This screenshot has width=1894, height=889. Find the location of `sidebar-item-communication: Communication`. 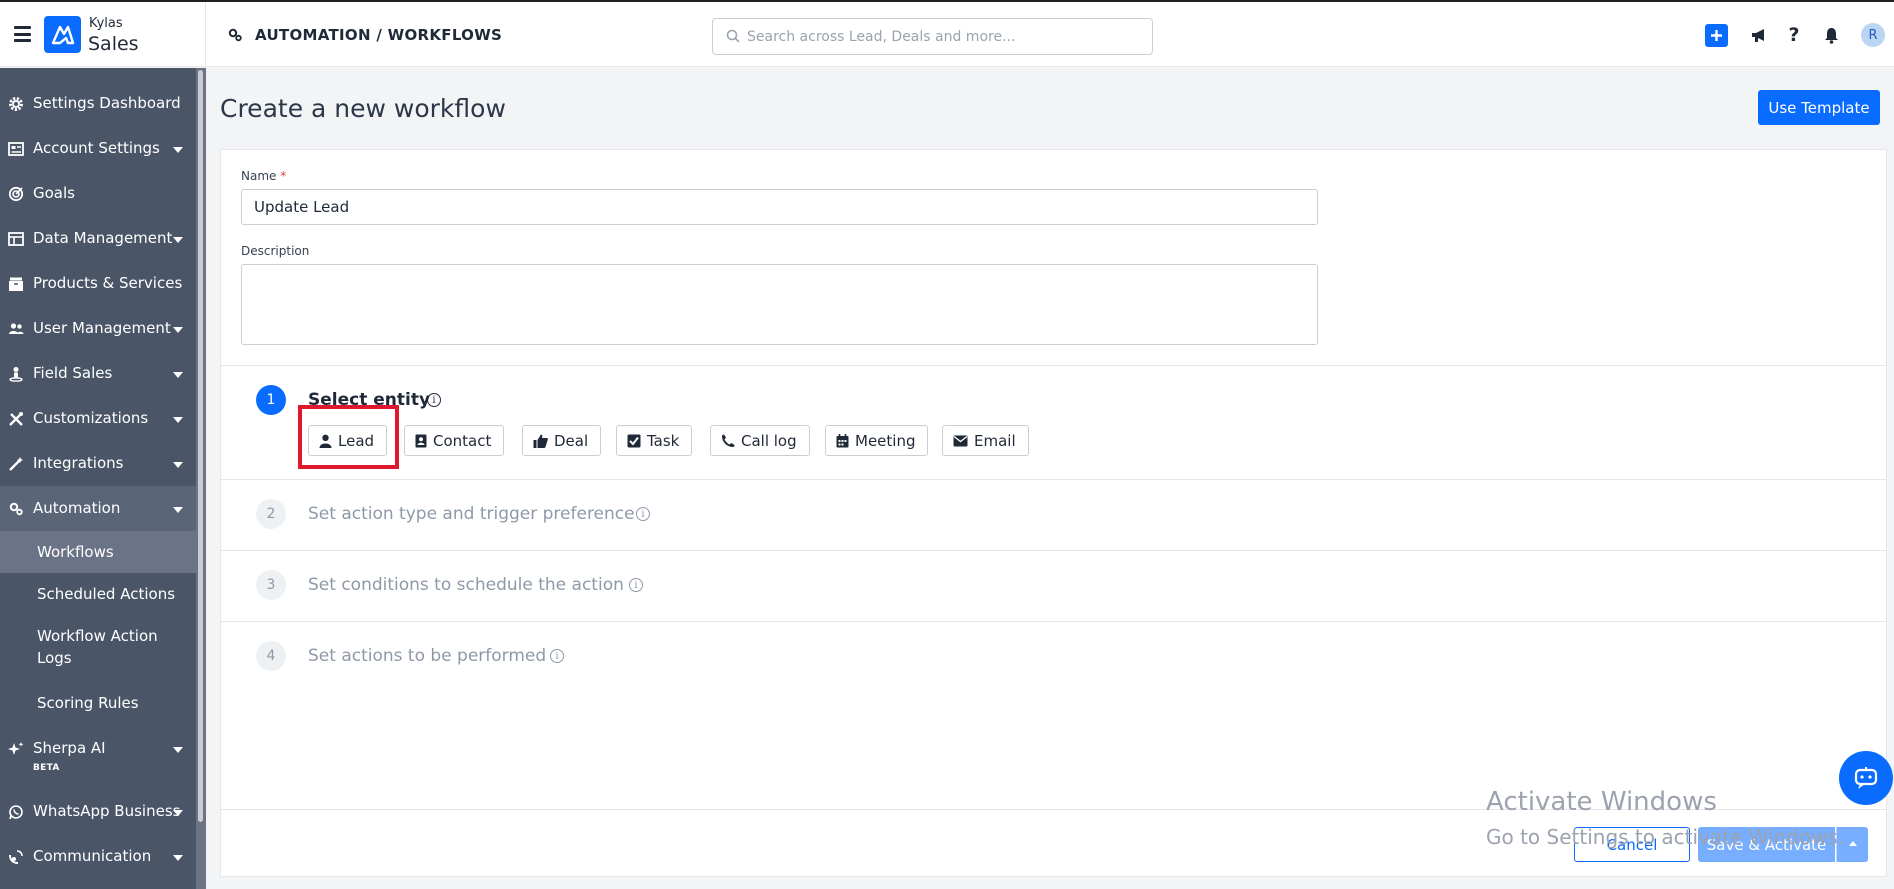

sidebar-item-communication: Communication is located at coordinates (98, 856).